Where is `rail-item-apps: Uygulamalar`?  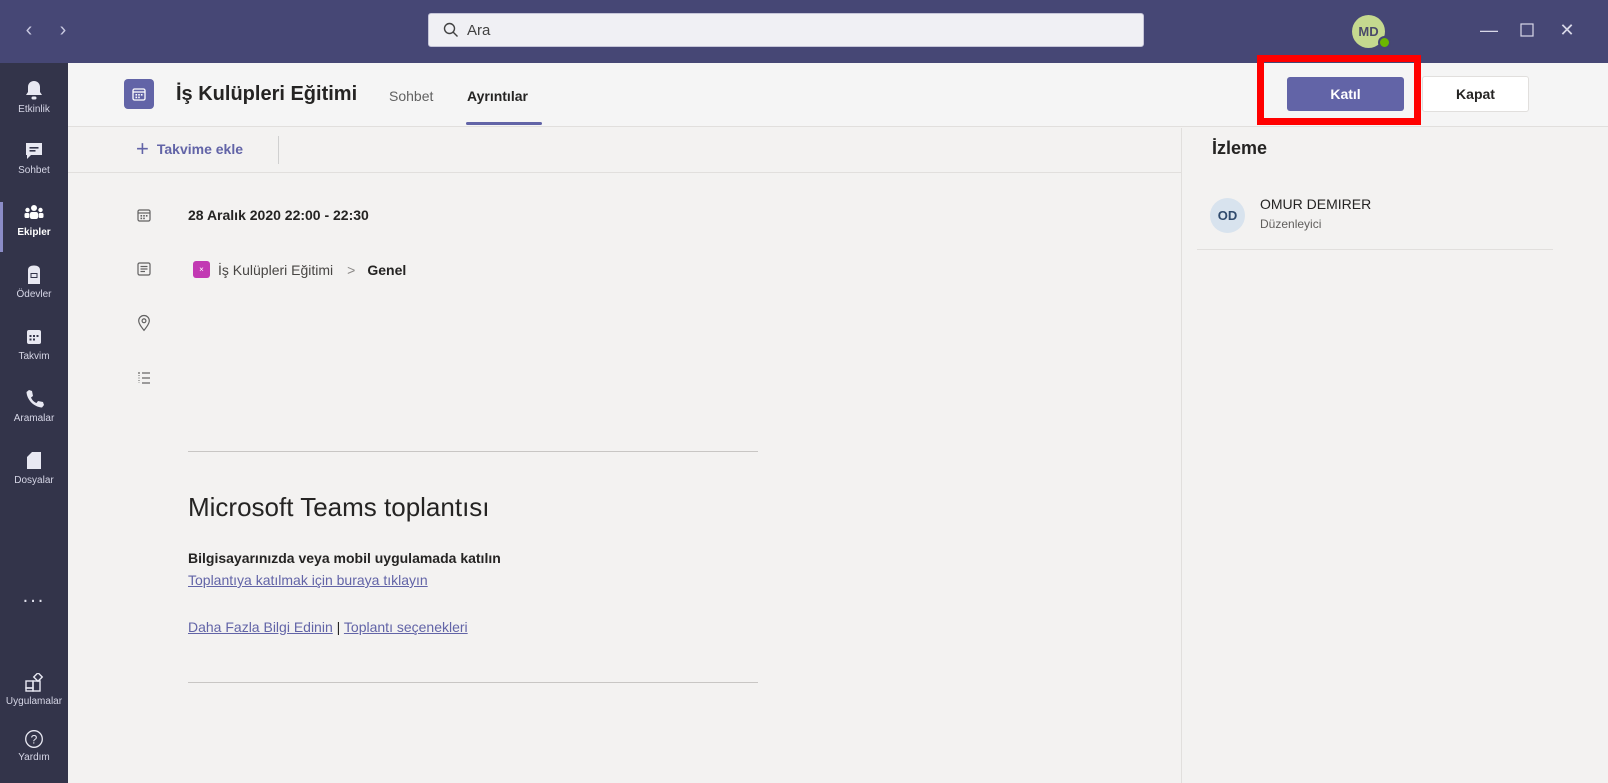
rail-item-apps: Uygulamalar is located at coordinates (34, 696).